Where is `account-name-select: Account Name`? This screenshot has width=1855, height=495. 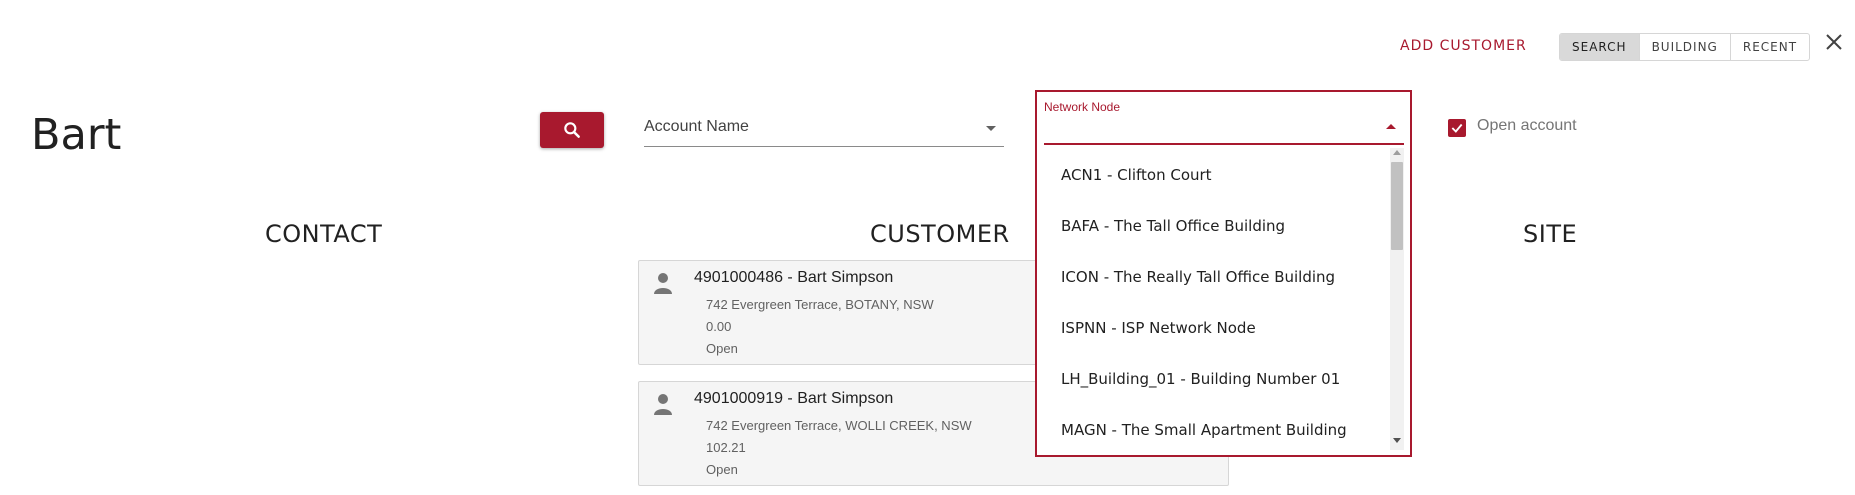 account-name-select: Account Name is located at coordinates (824, 128).